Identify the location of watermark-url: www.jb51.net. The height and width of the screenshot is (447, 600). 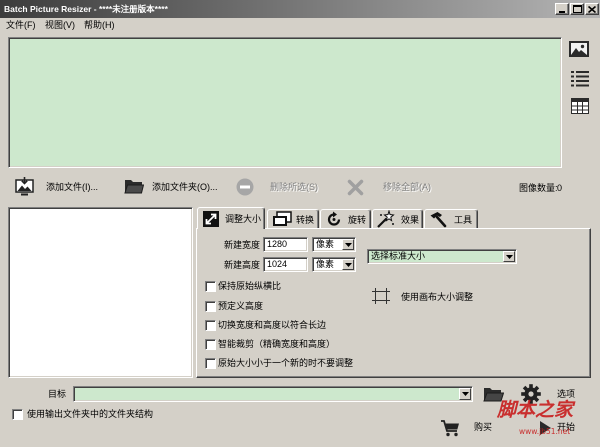
(545, 431).